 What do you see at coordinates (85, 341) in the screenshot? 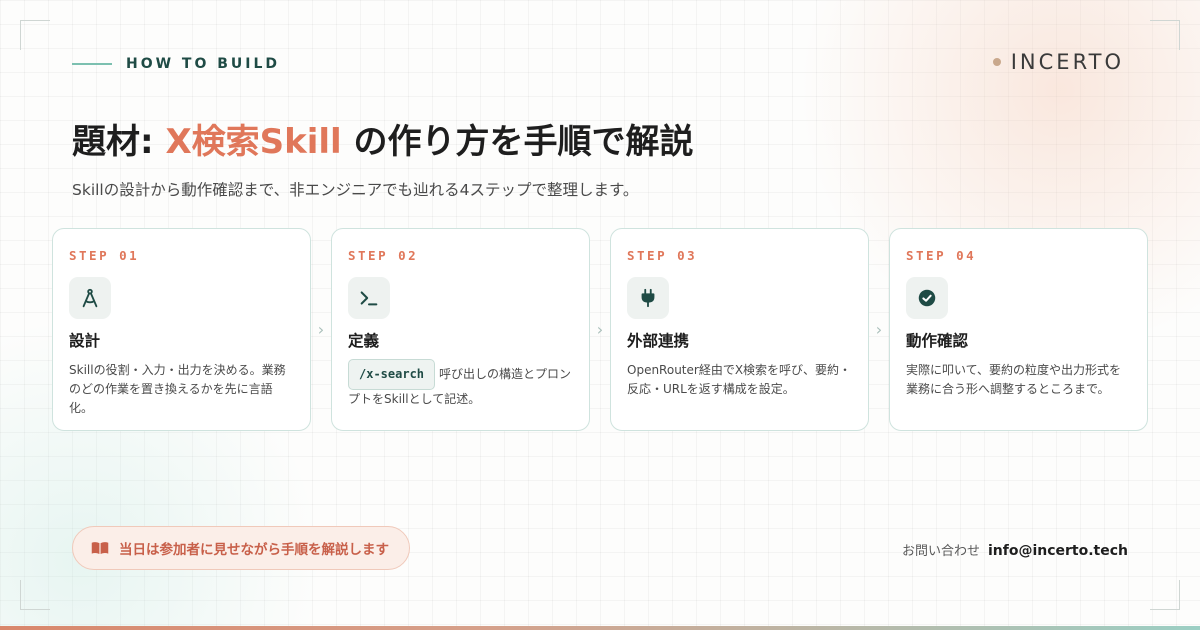
I see `step-title: 設計` at bounding box center [85, 341].